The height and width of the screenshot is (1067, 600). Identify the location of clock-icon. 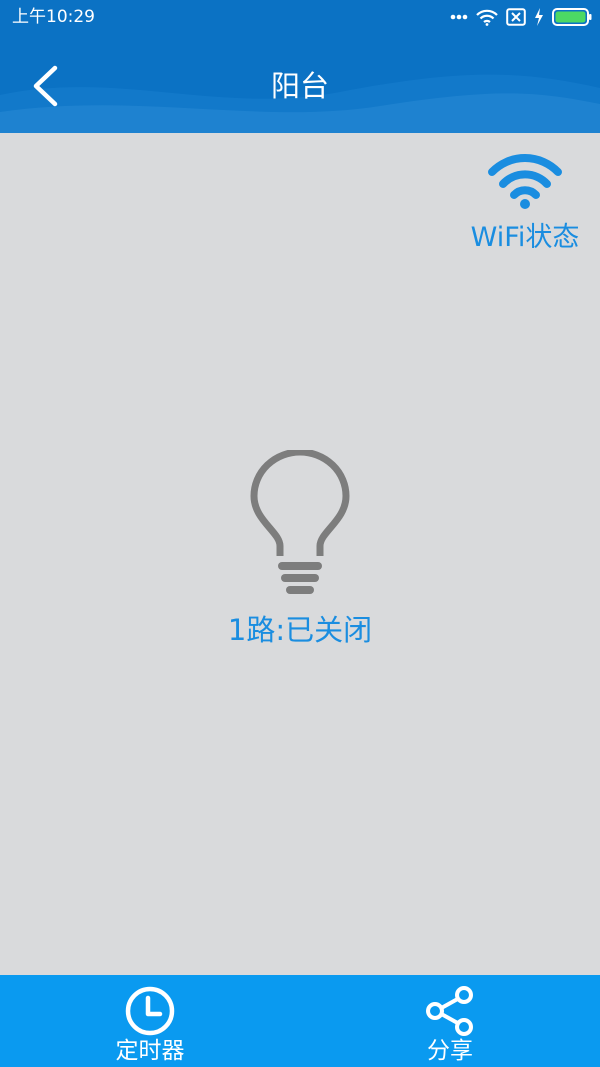
(150, 1011).